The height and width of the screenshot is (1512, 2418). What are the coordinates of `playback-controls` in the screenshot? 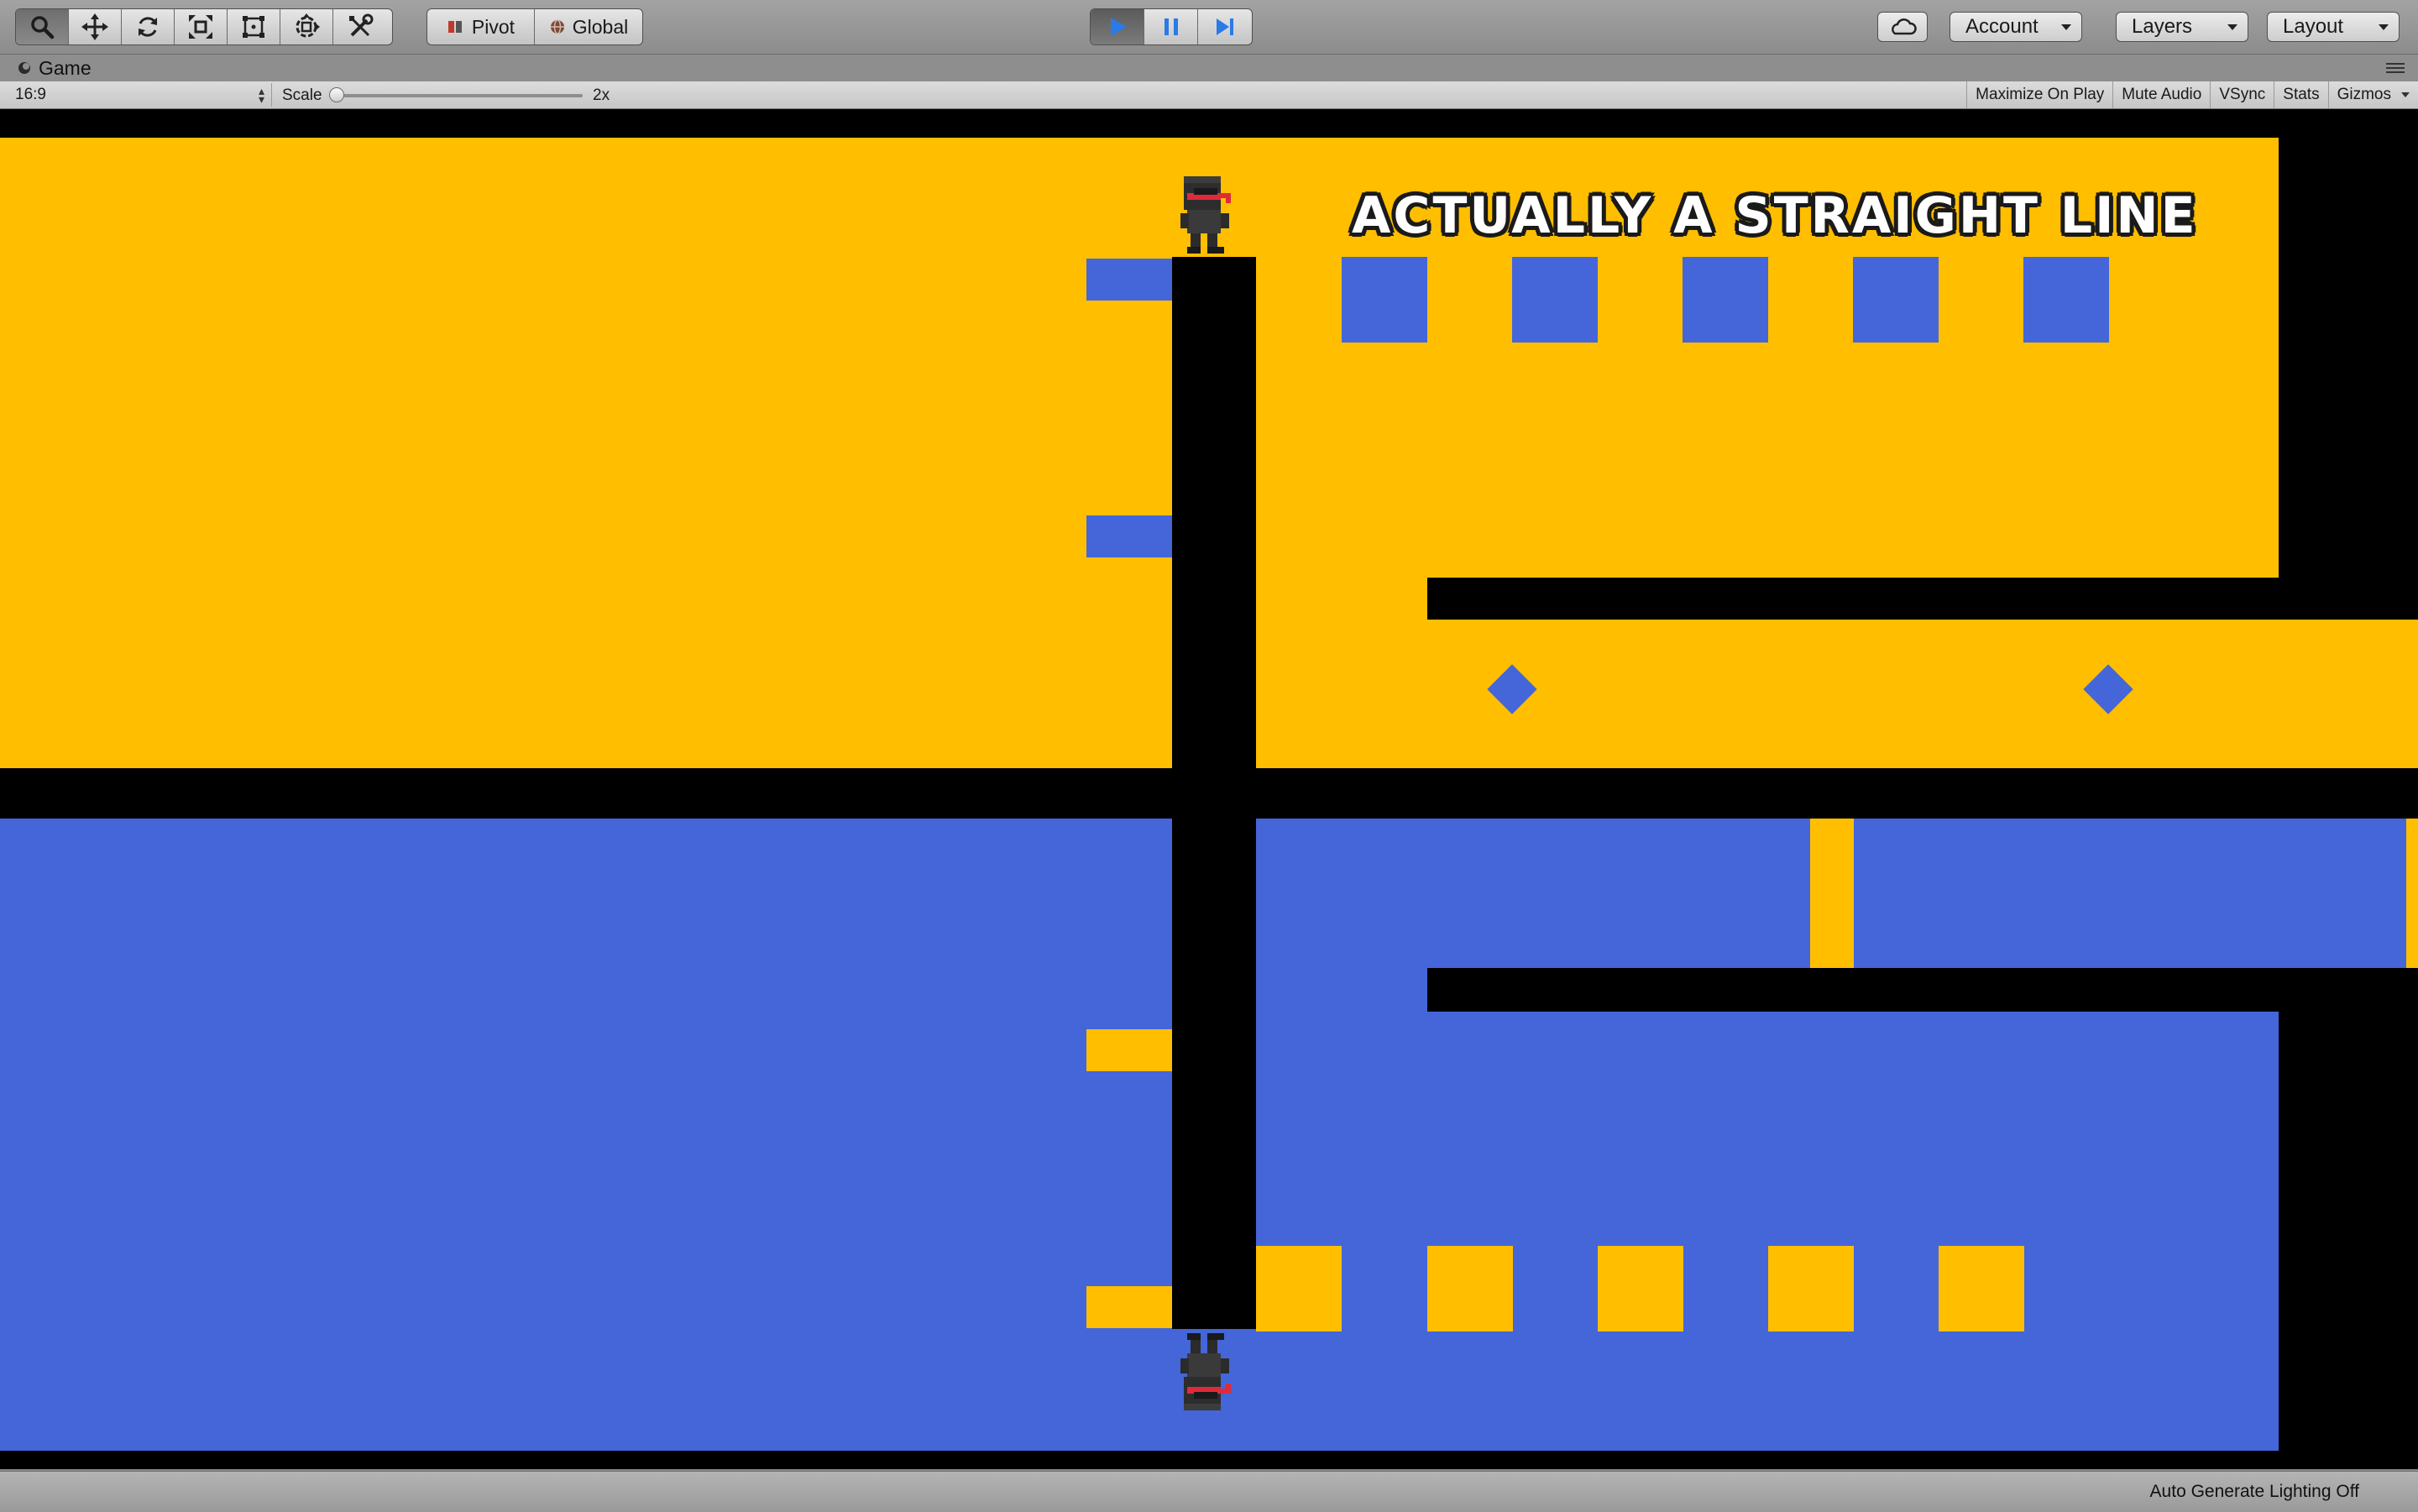 It's located at (1171, 26).